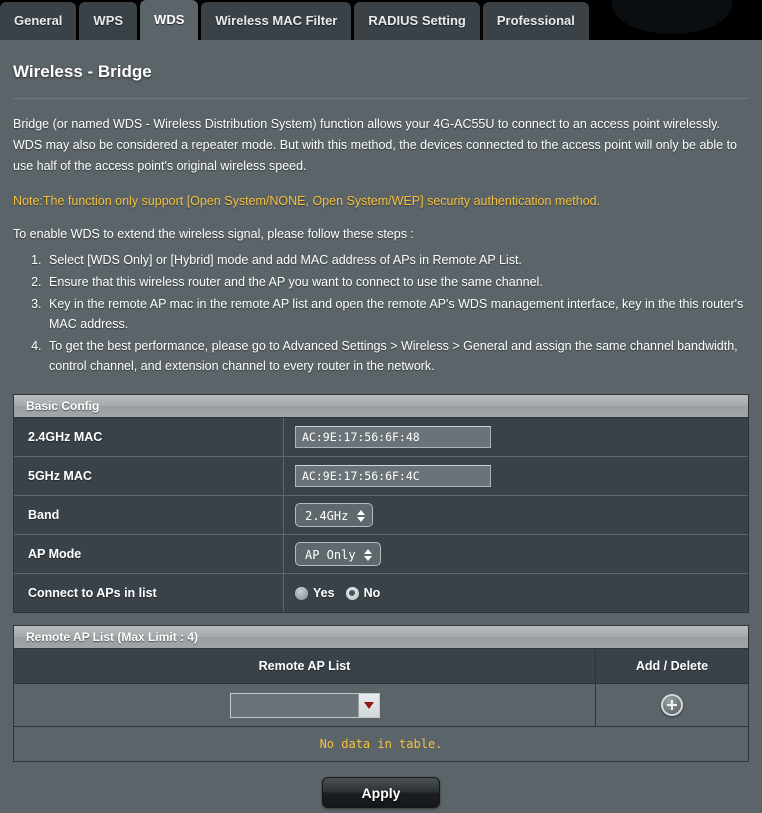 The height and width of the screenshot is (813, 762). What do you see at coordinates (276, 21) in the screenshot?
I see `tab-wireless-mac-filter: Wireless MAC Filter` at bounding box center [276, 21].